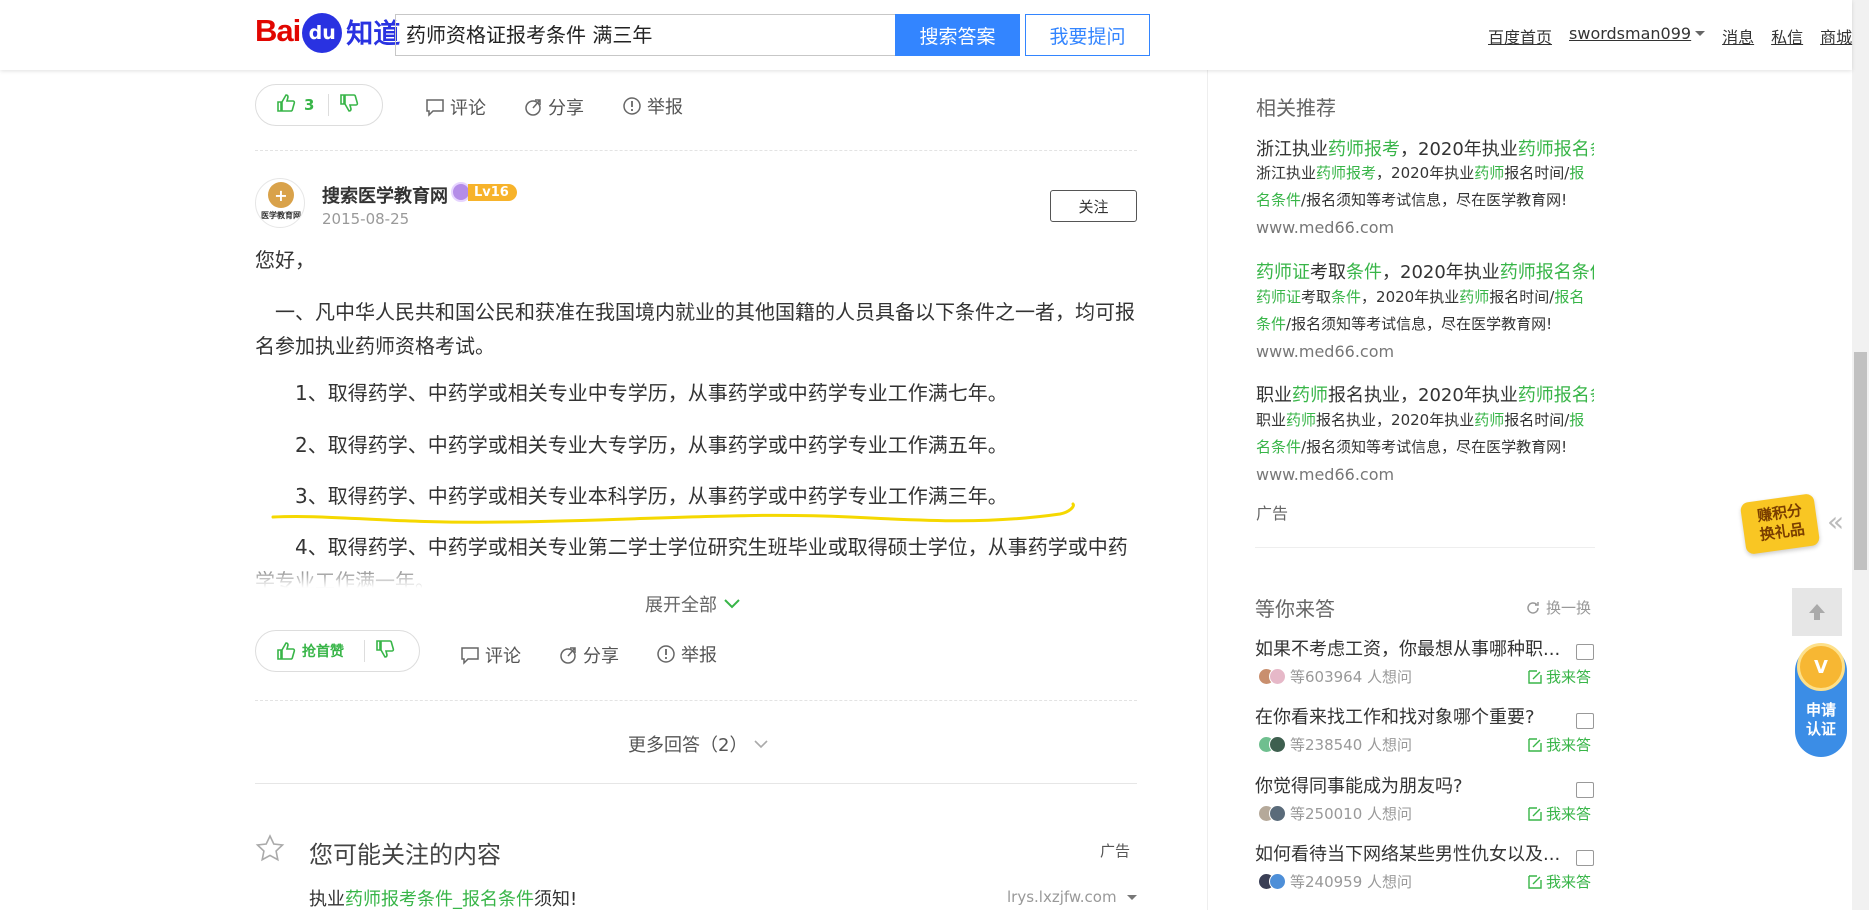  What do you see at coordinates (1093, 206) in the screenshot?
I see `follow-button: 关注` at bounding box center [1093, 206].